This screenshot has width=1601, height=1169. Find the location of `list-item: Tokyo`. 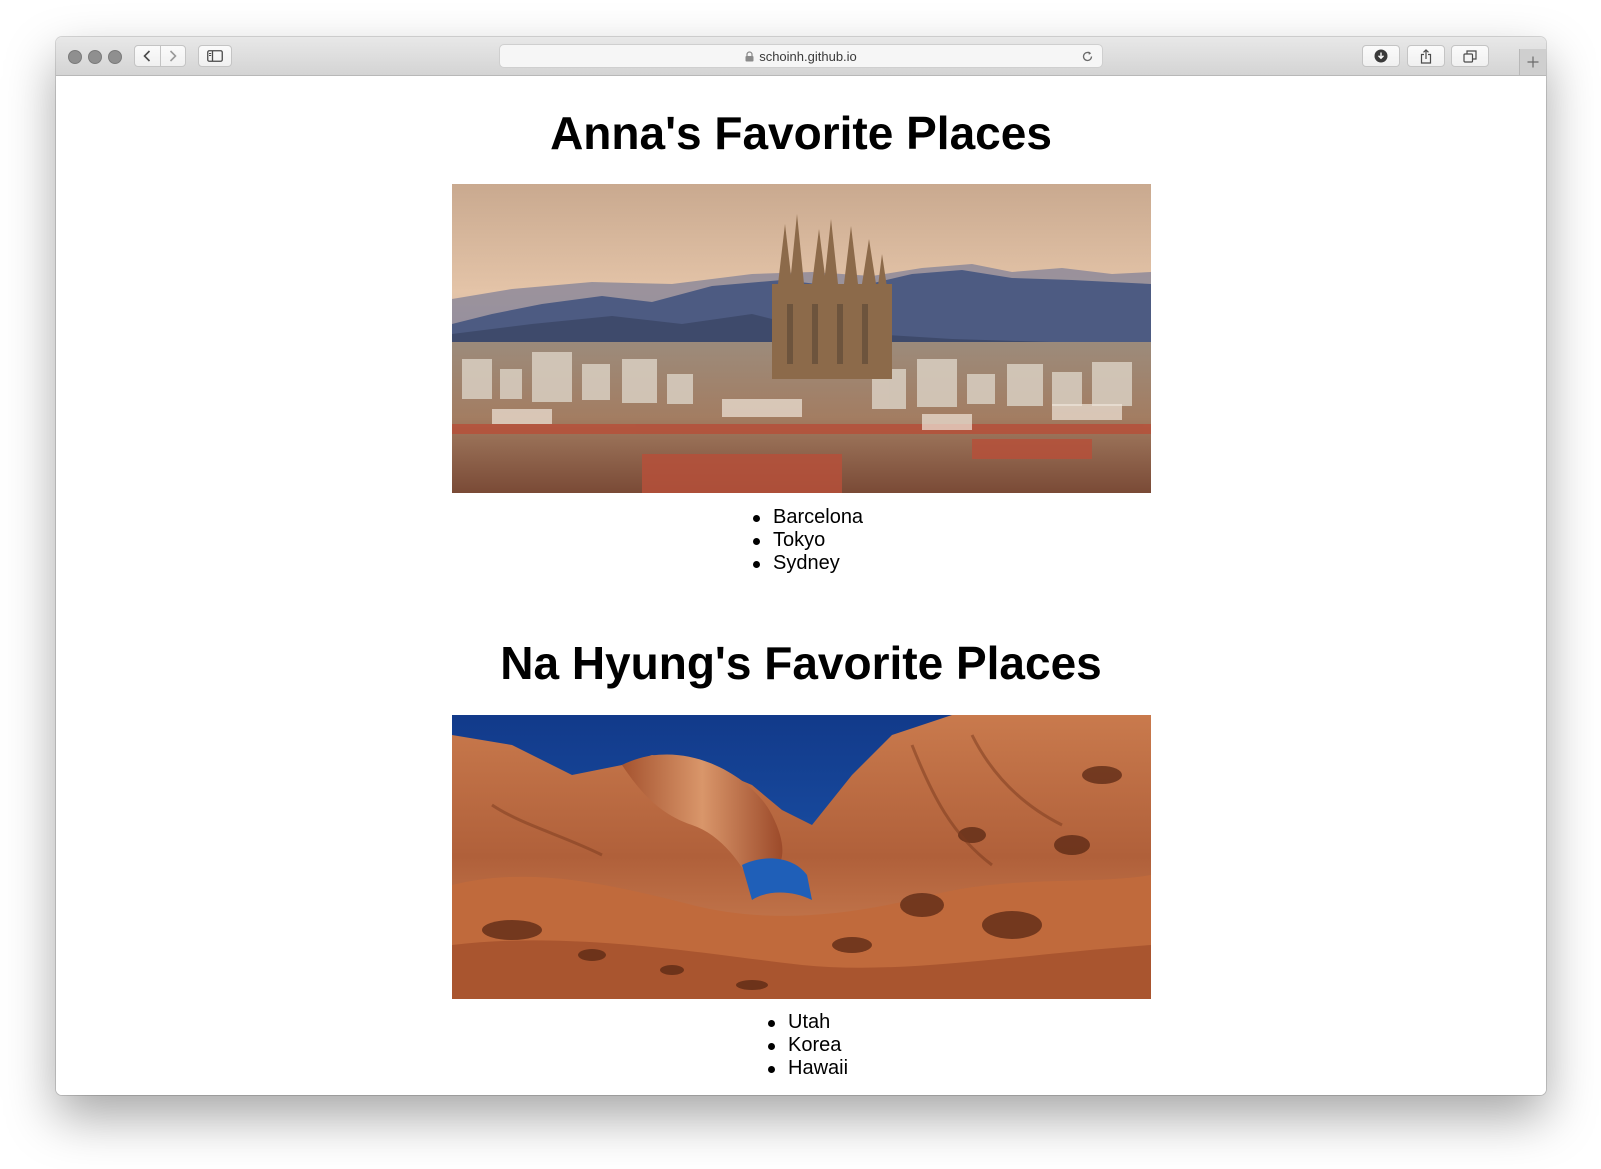

list-item: Tokyo is located at coordinates (807, 540).